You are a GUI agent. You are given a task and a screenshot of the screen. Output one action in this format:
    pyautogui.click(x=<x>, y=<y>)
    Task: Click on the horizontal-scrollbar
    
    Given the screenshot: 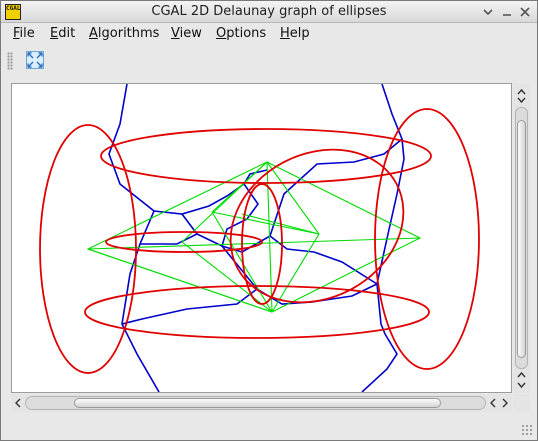 What is the action you would take?
    pyautogui.click(x=261, y=403)
    